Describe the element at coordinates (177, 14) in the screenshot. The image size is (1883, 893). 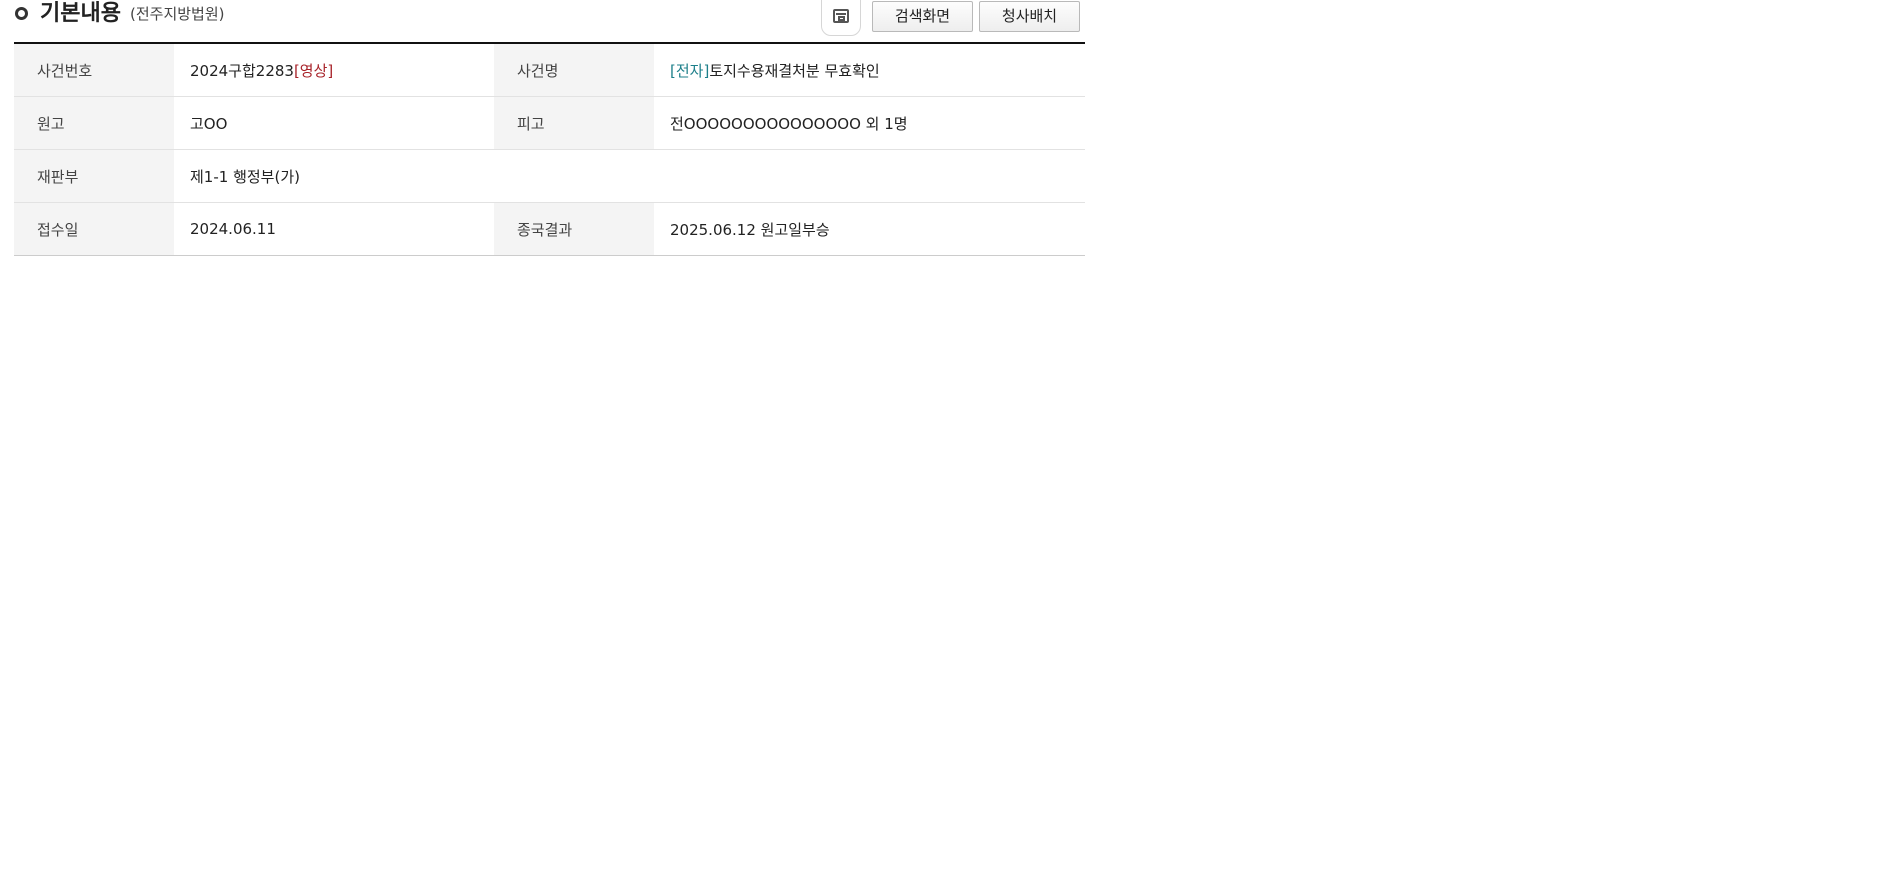
I see `court-name: (전주지방법원)` at that location.